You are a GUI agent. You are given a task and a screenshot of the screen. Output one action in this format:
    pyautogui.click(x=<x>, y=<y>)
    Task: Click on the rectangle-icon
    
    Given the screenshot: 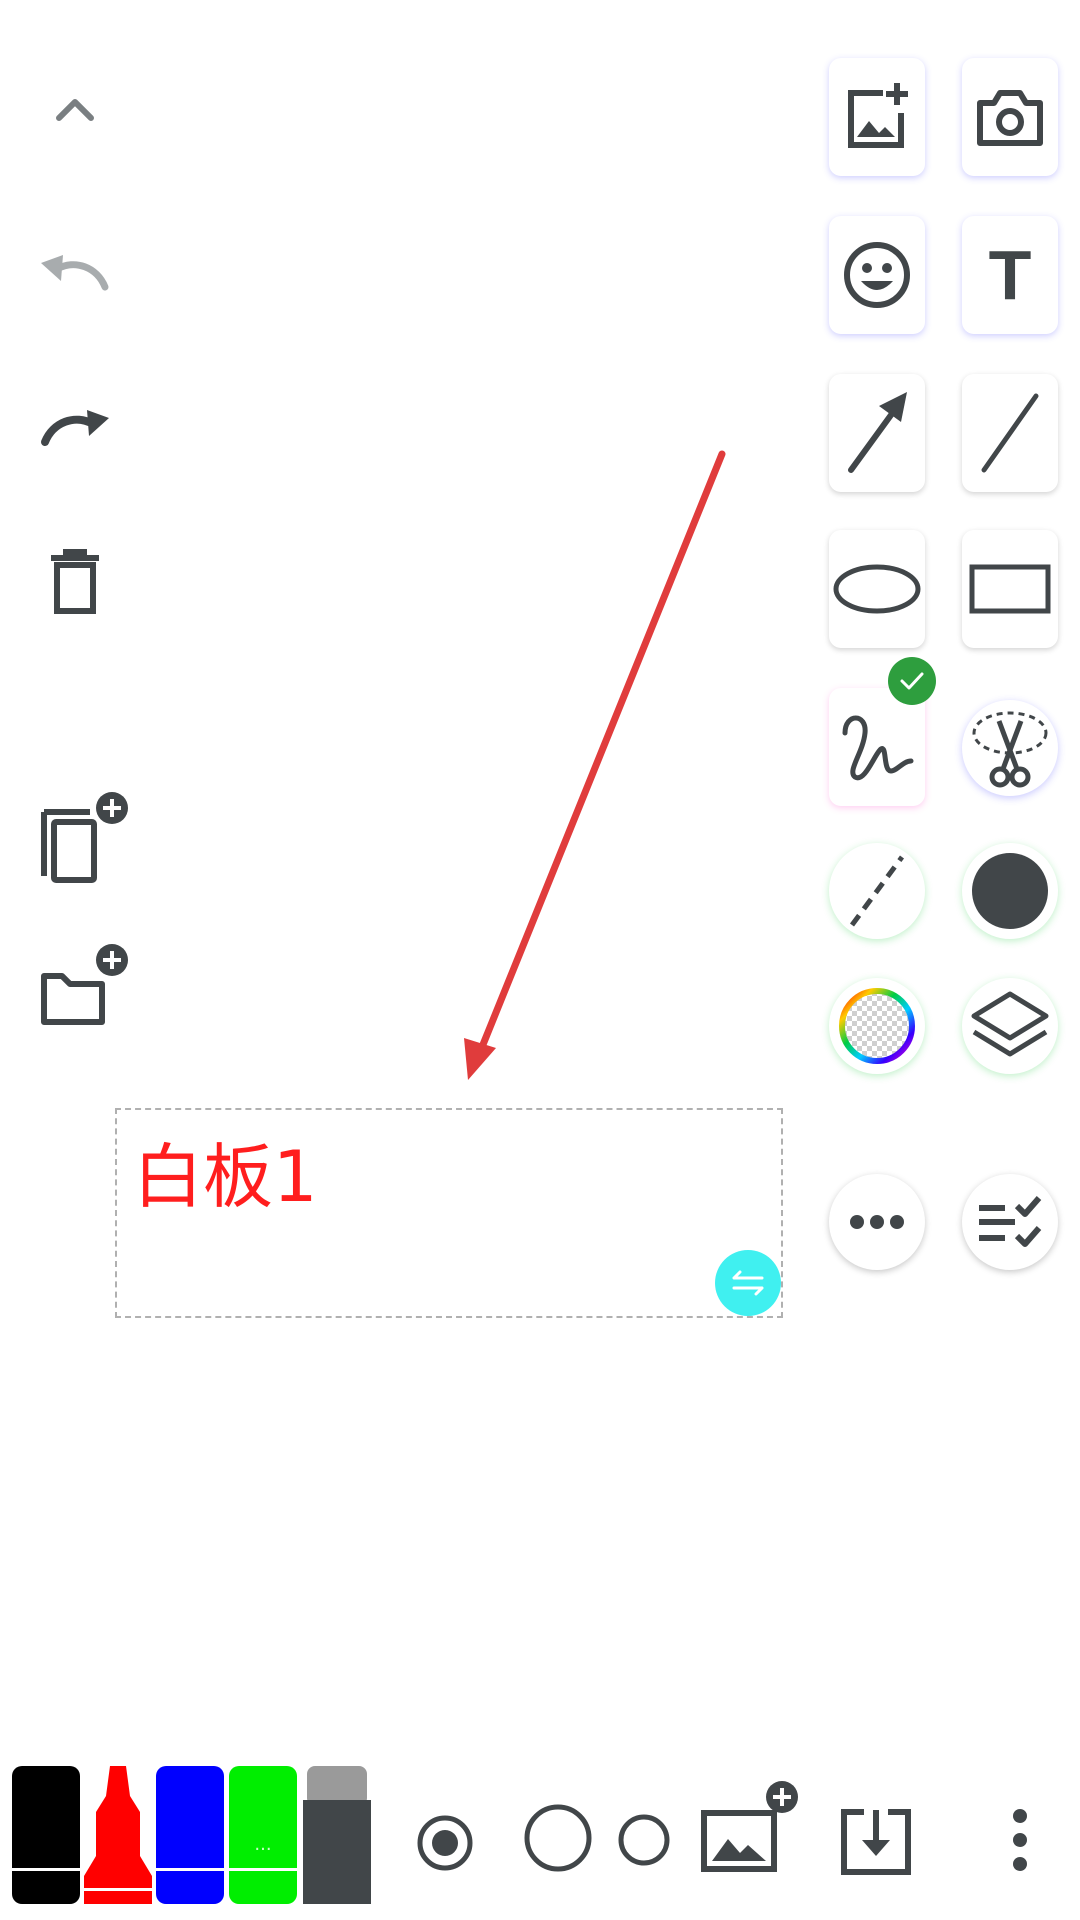 What is the action you would take?
    pyautogui.click(x=1010, y=589)
    